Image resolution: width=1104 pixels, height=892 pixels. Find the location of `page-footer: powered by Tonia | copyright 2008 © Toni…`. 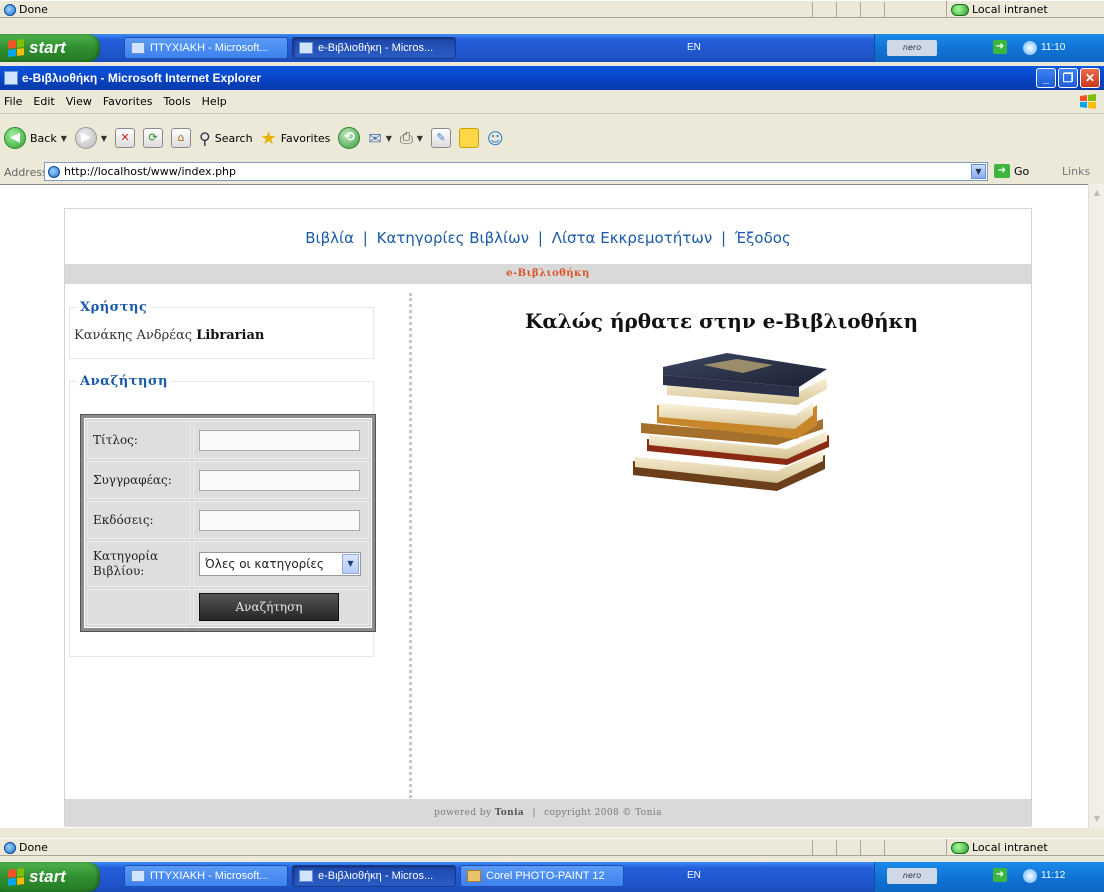

page-footer: powered by Tonia | copyright 2008 © Toni… is located at coordinates (548, 813).